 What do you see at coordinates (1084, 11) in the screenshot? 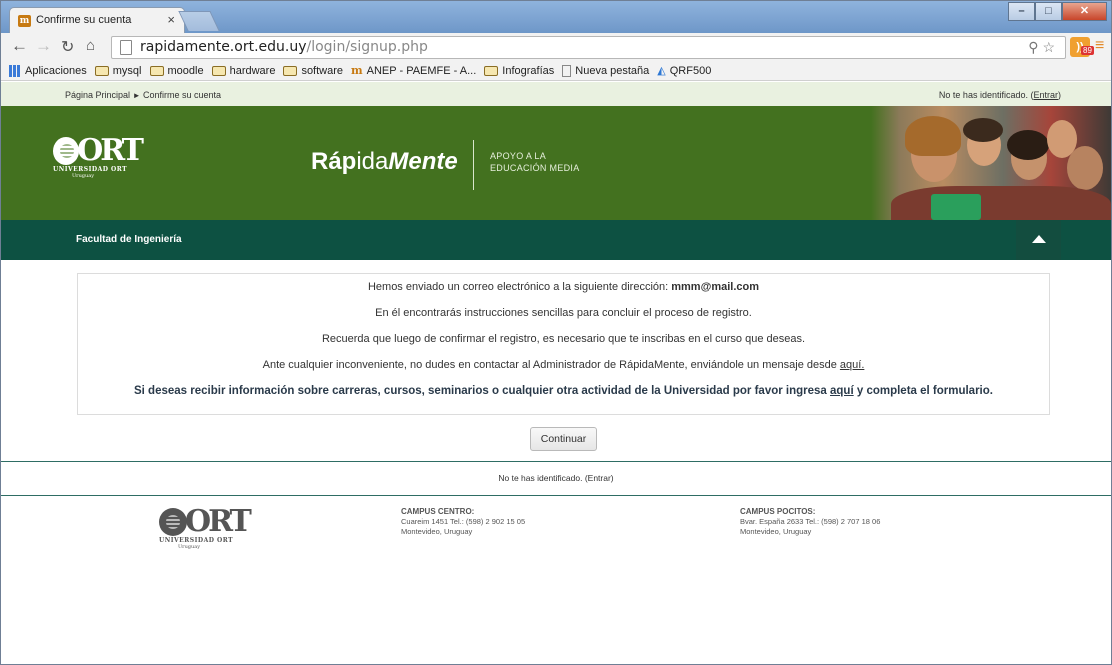
I see `close-window-button: ✕` at bounding box center [1084, 11].